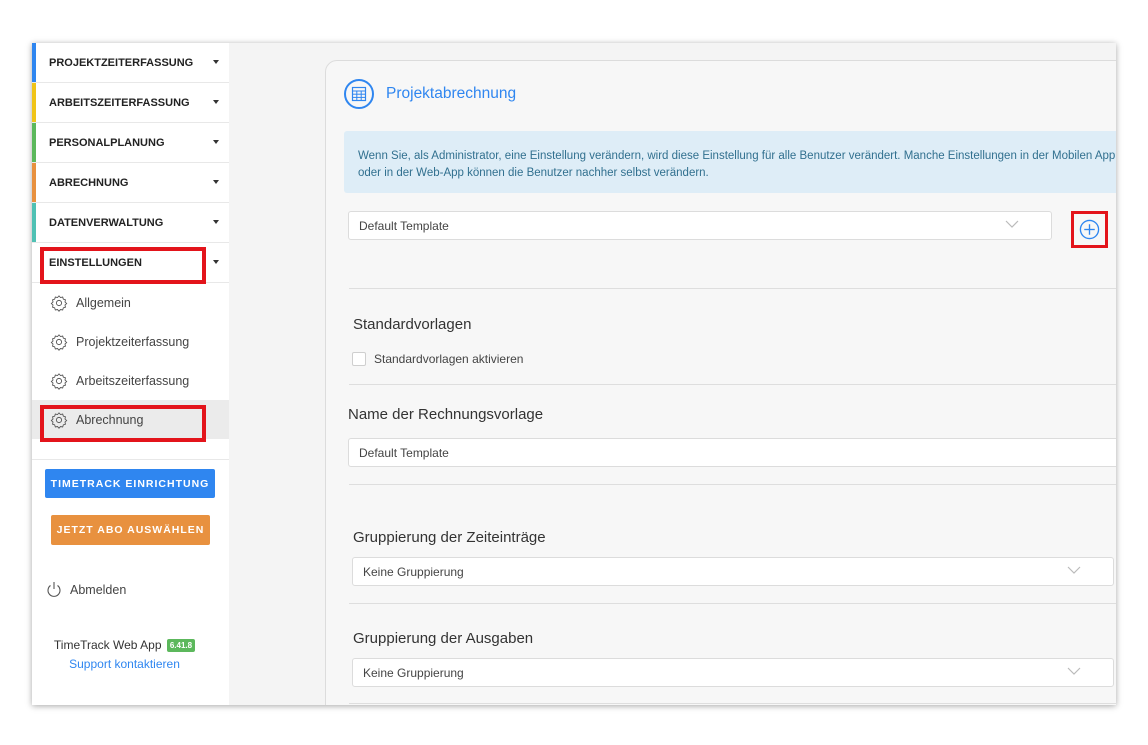 This screenshot has height=745, width=1148. I want to click on nav-item-datenverwaltung: DATENVERWALTUNG, so click(130, 223).